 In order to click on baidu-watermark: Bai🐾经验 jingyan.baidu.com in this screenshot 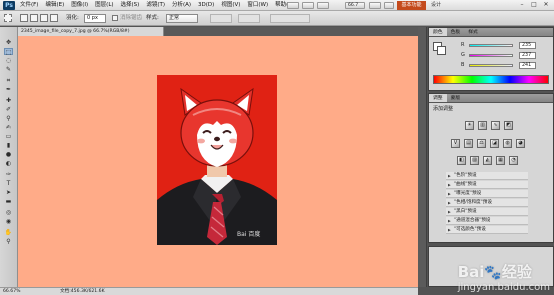, I will do `click(504, 277)`.